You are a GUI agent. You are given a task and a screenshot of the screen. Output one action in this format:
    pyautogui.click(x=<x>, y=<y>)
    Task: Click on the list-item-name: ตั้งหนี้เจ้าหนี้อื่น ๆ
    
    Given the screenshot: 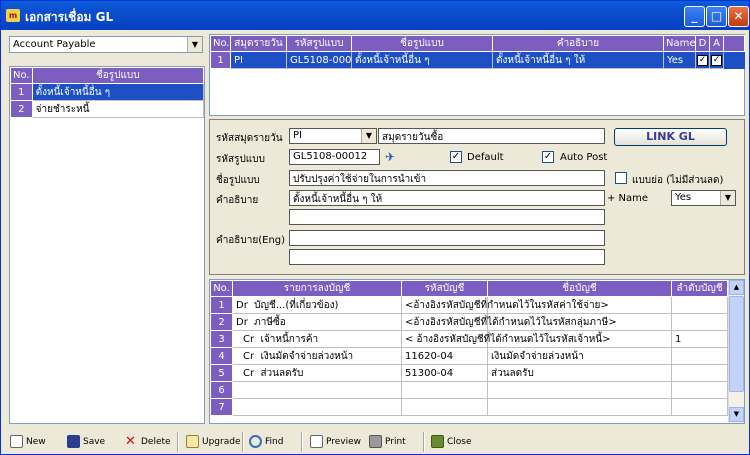 What is the action you would take?
    pyautogui.click(x=118, y=92)
    